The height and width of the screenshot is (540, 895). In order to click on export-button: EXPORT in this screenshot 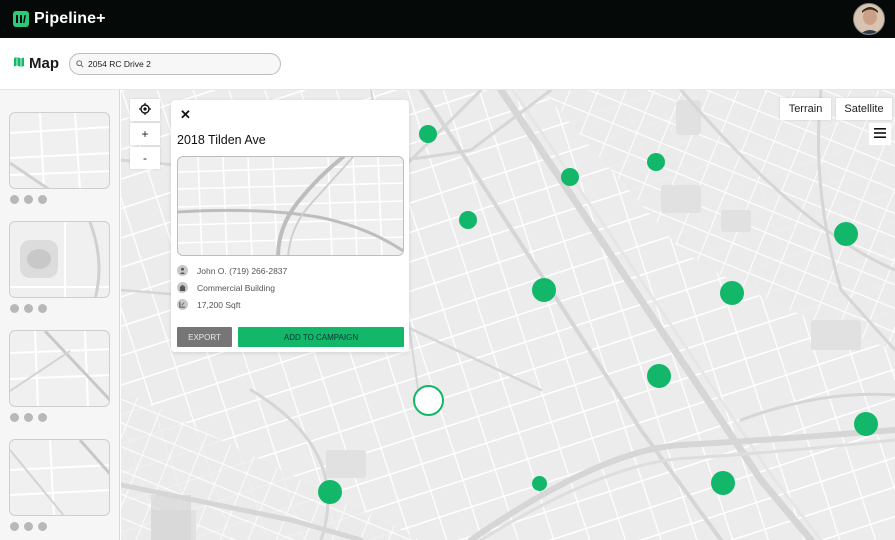, I will do `click(204, 337)`.